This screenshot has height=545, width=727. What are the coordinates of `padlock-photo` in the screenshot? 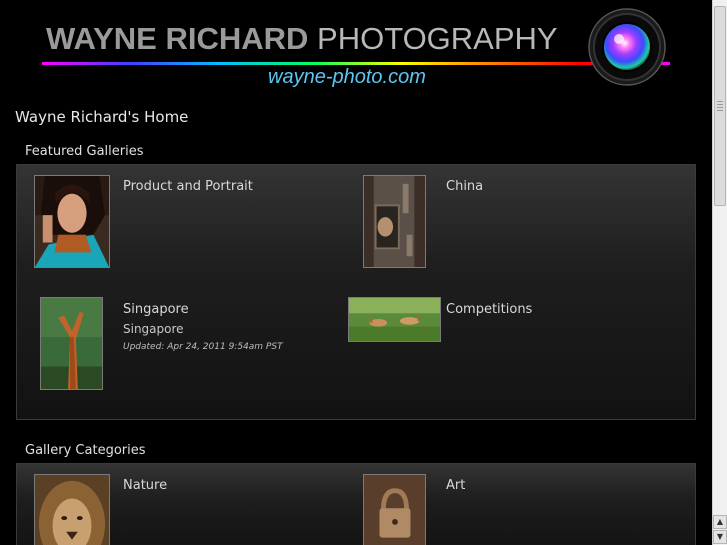 It's located at (394, 510).